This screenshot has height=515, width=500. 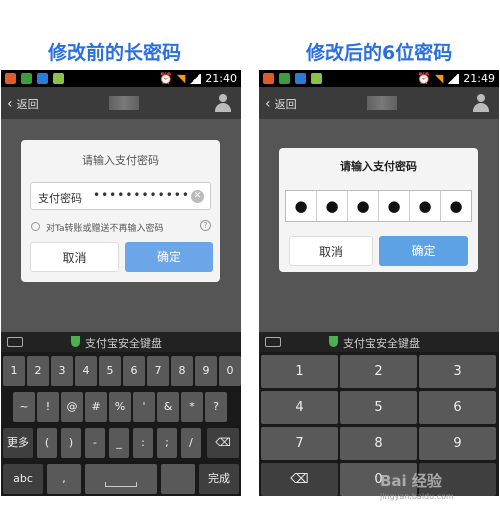 What do you see at coordinates (192, 407) in the screenshot?
I see `keyboard-key: *` at bounding box center [192, 407].